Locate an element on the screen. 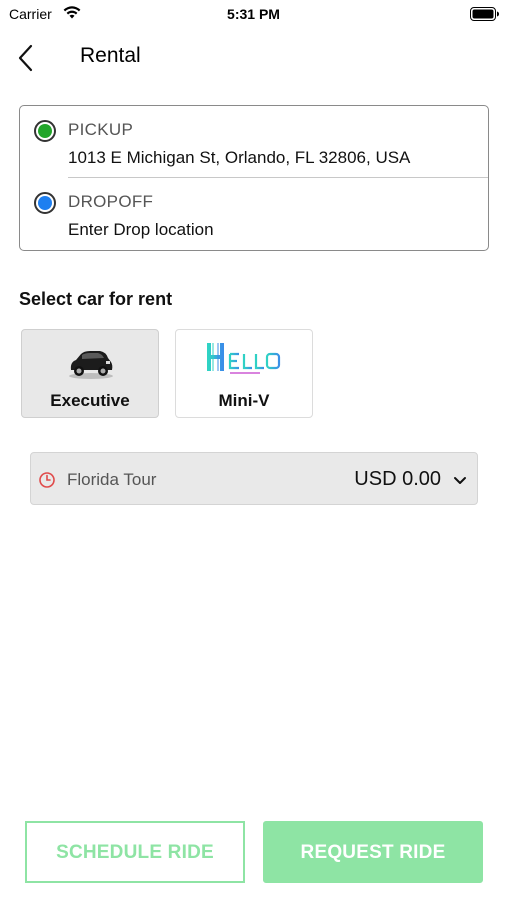 This screenshot has width=507, height=900. pickup-dot-icon is located at coordinates (45, 131).